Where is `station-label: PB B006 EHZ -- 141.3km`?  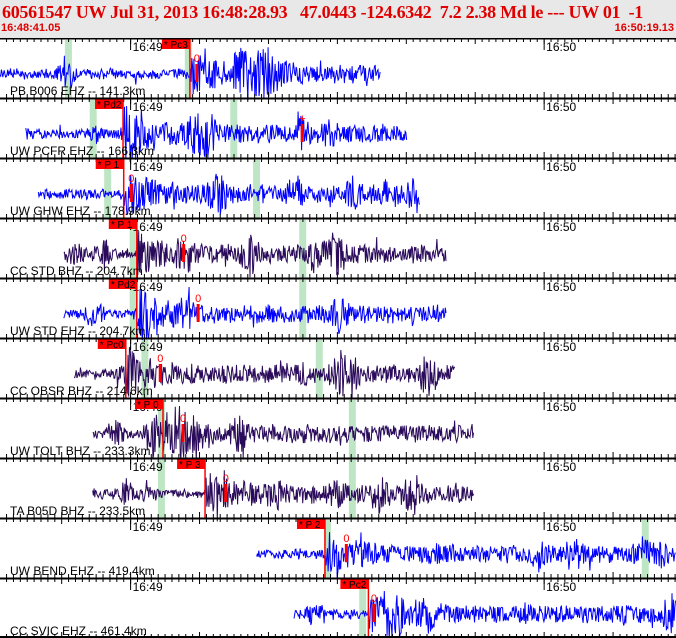 station-label: PB B006 EHZ -- 141.3km is located at coordinates (77, 91).